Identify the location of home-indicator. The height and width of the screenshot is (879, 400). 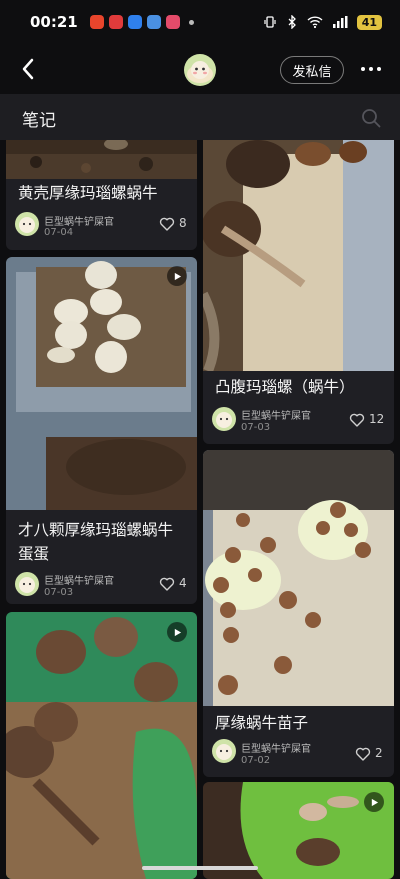
(200, 868).